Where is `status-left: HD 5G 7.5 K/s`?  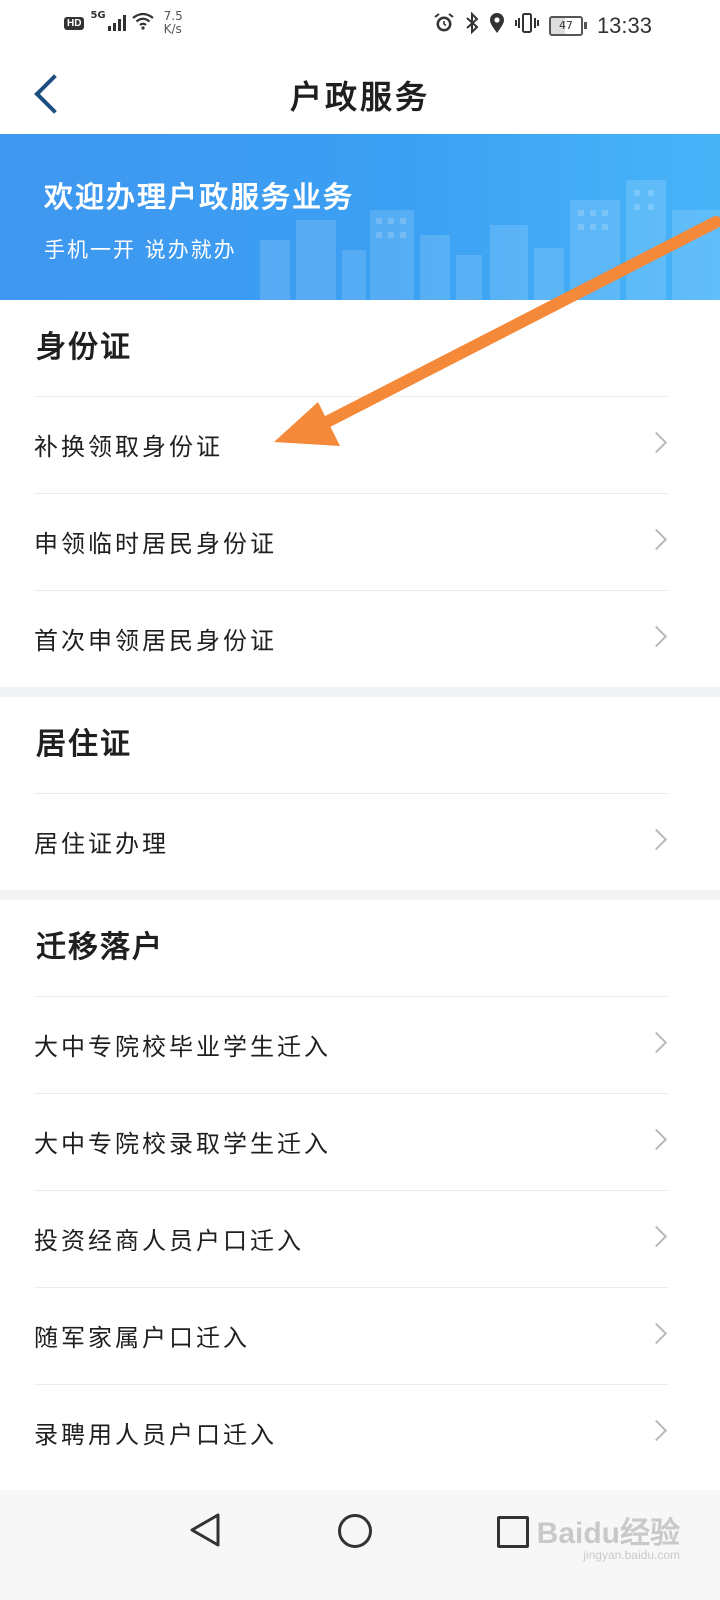
status-left: HD 5G 7.5 K/s is located at coordinates (123, 23).